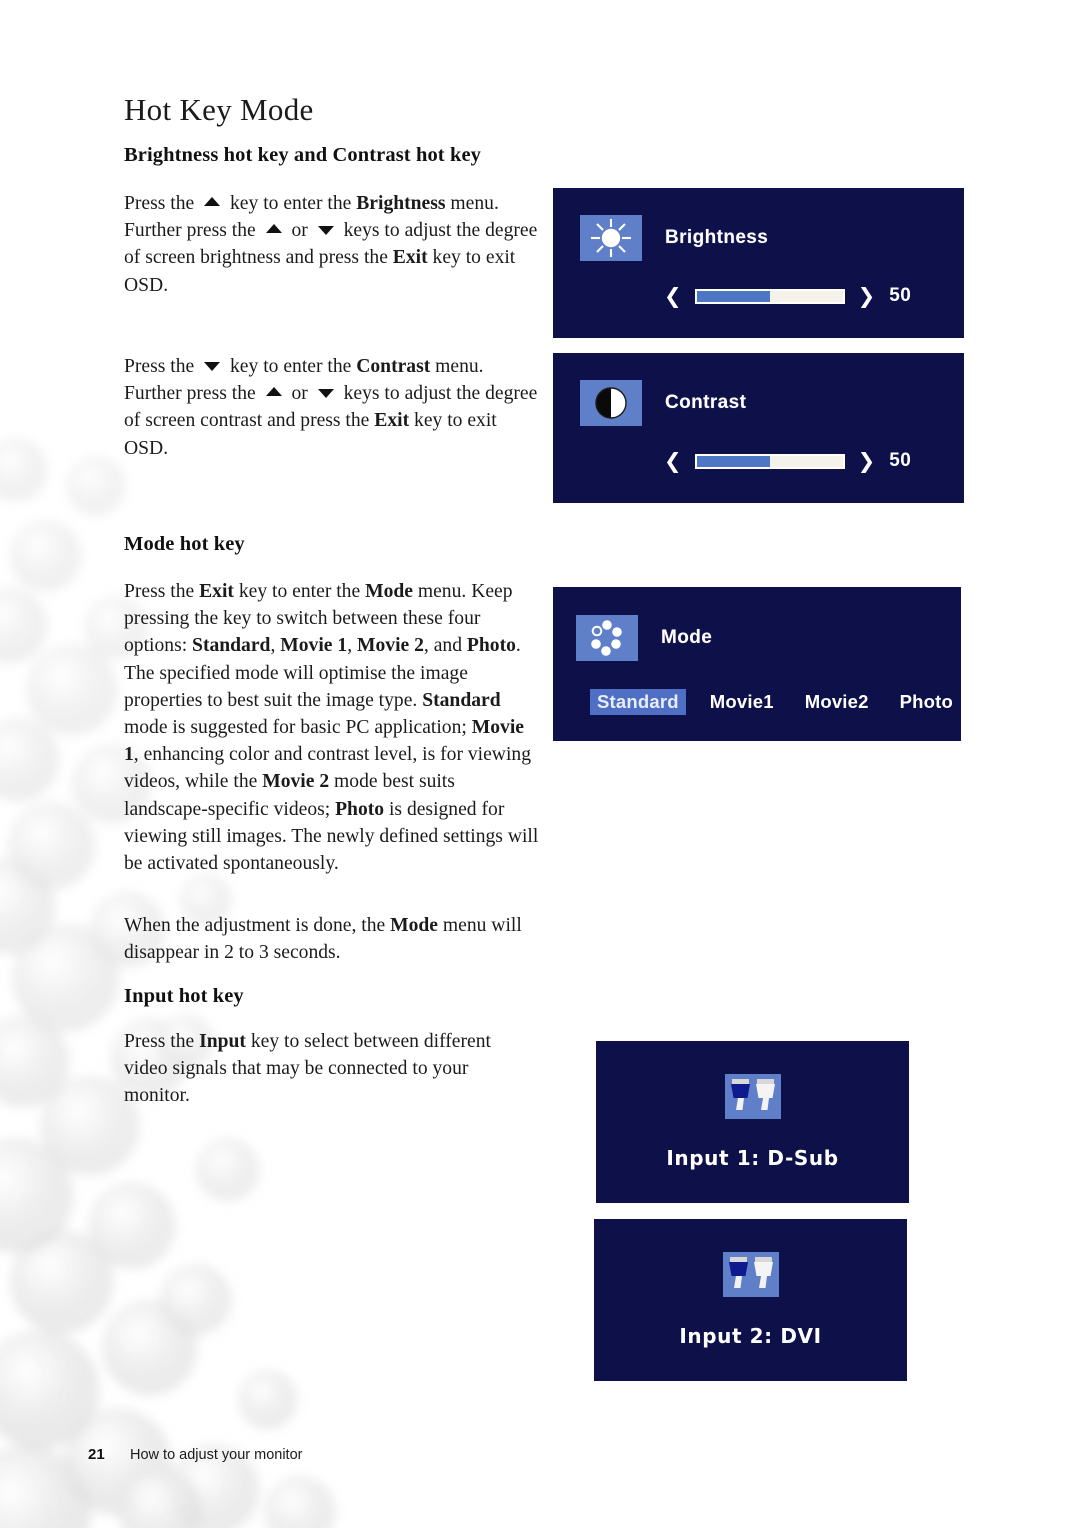  What do you see at coordinates (750, 1300) in the screenshot?
I see `osd-panel-input-2: Input 2: DVI` at bounding box center [750, 1300].